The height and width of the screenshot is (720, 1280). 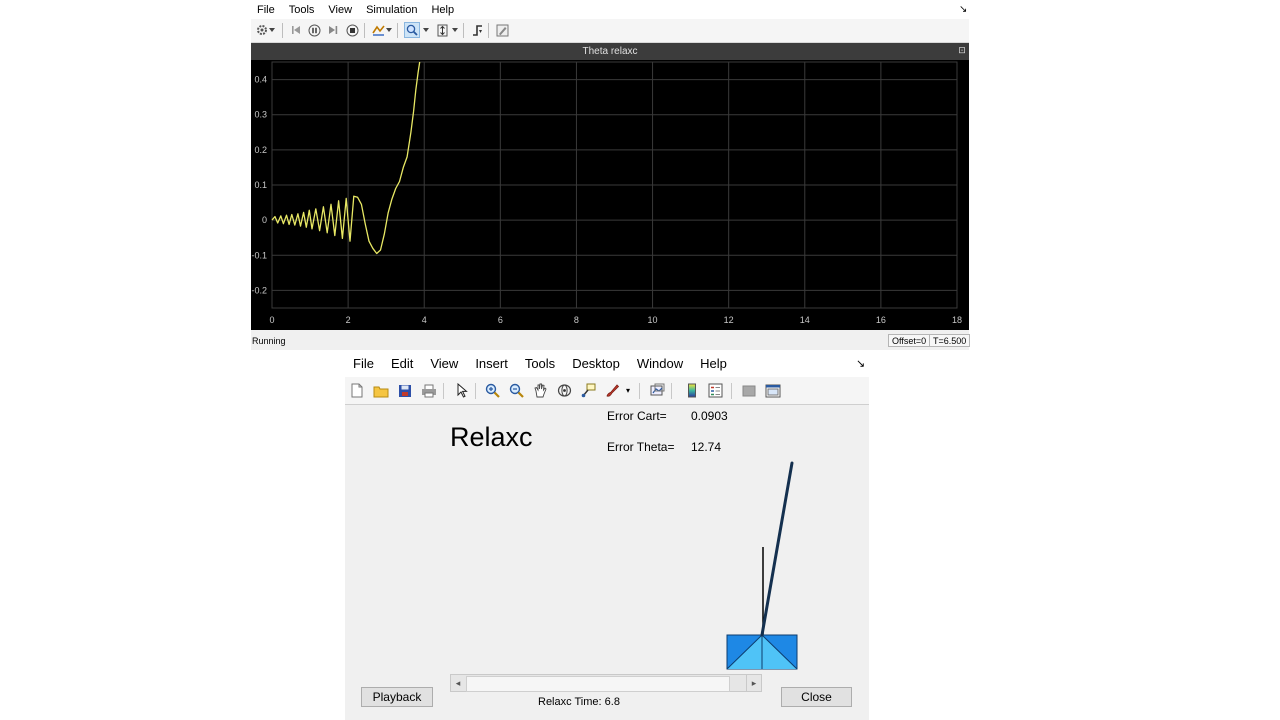 What do you see at coordinates (729, 320) in the screenshot?
I see `x-tick-label: 12` at bounding box center [729, 320].